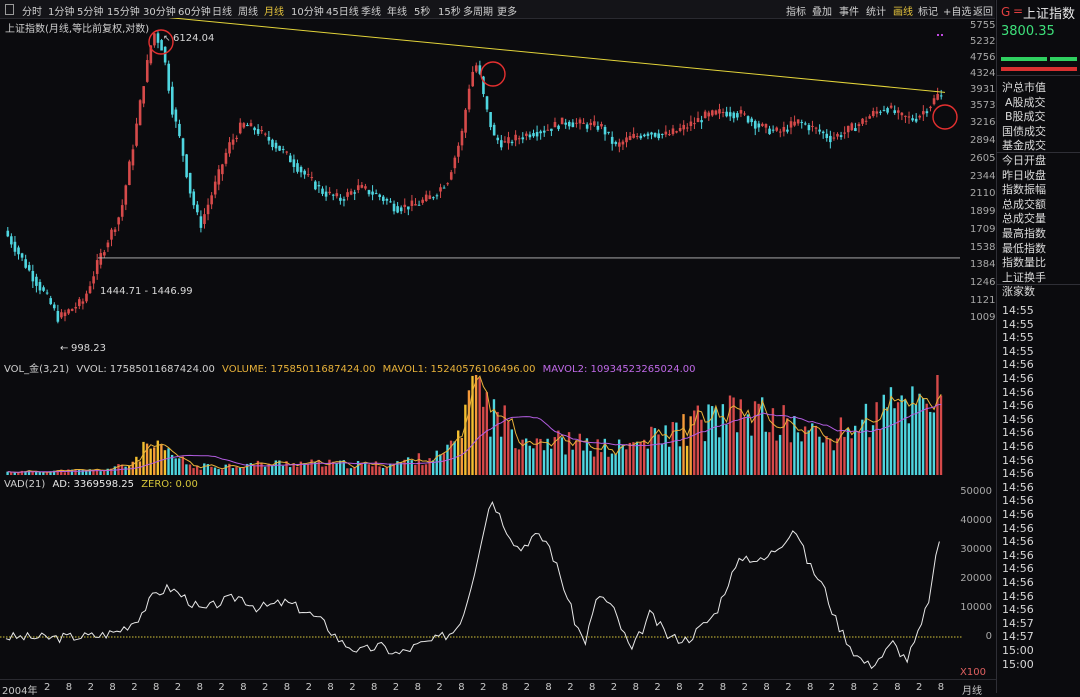 Image resolution: width=1080 pixels, height=697 pixels. Describe the element at coordinates (556, 55) in the screenshot. I see `trend-line` at that location.